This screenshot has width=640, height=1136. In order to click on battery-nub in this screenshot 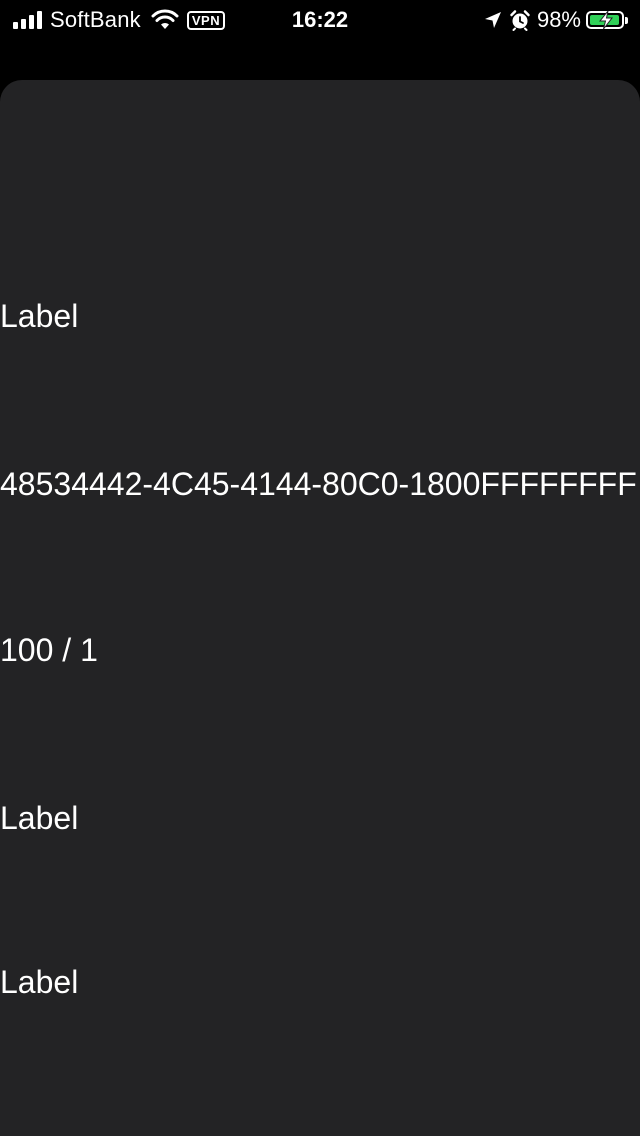, I will do `click(626, 20)`.